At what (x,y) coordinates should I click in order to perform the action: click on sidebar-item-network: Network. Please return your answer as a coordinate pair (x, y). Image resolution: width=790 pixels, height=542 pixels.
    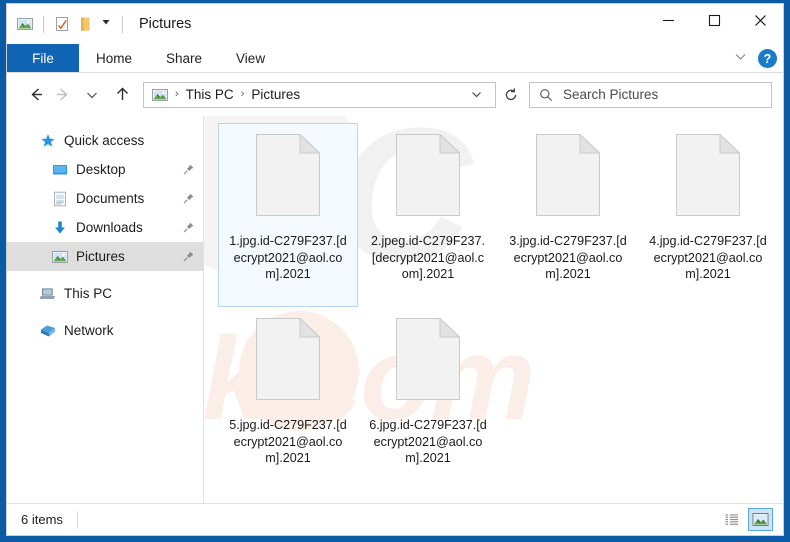
    Looking at the image, I should click on (105, 330).